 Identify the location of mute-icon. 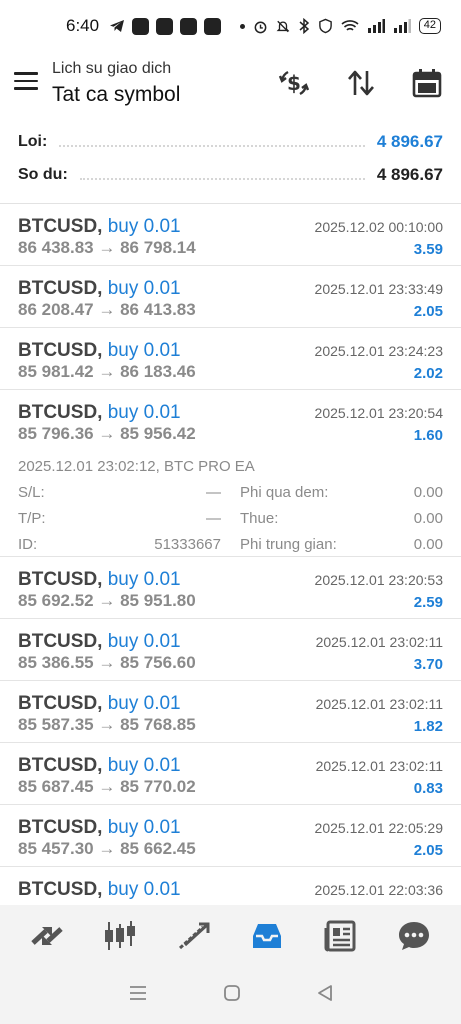
(283, 26).